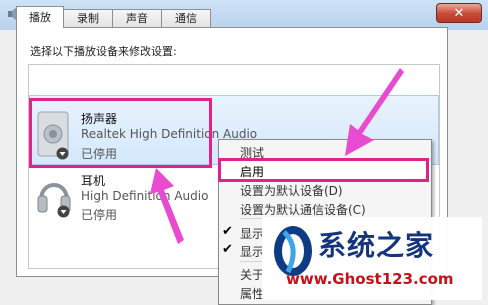 The image size is (488, 305). Describe the element at coordinates (167, 206) in the screenshot. I see `arrow-up-left-icon` at that location.